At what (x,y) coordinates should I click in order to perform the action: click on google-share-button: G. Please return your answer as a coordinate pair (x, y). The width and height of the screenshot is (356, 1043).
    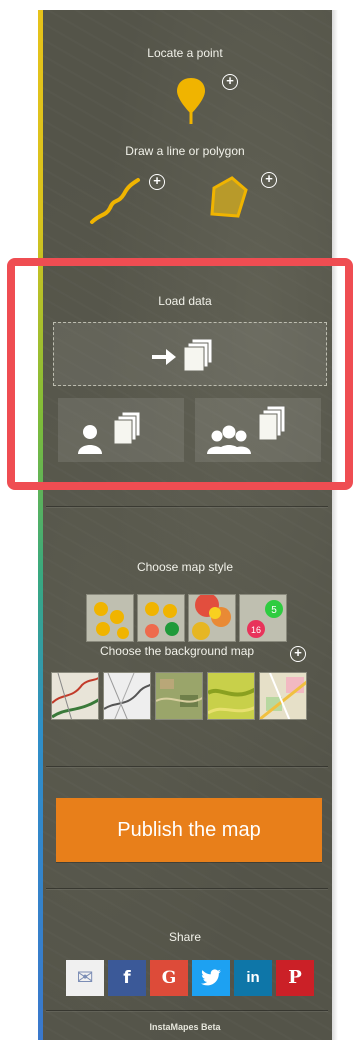
    Looking at the image, I should click on (169, 978).